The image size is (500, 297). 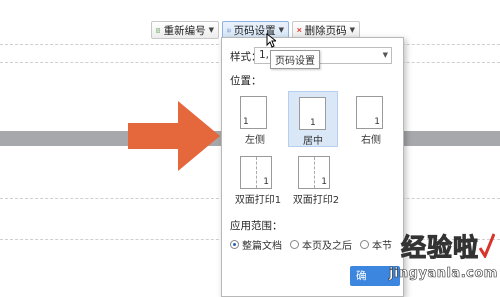 I want to click on position-option-left: 1 左侧, so click(x=255, y=119).